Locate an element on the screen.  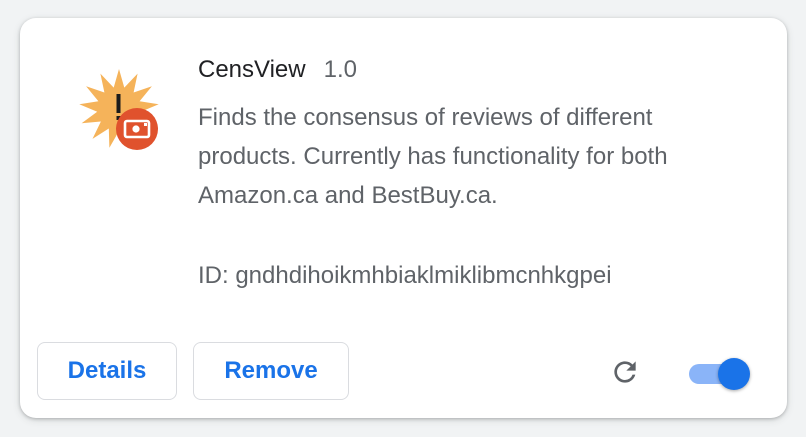
details-button: Details is located at coordinates (107, 371).